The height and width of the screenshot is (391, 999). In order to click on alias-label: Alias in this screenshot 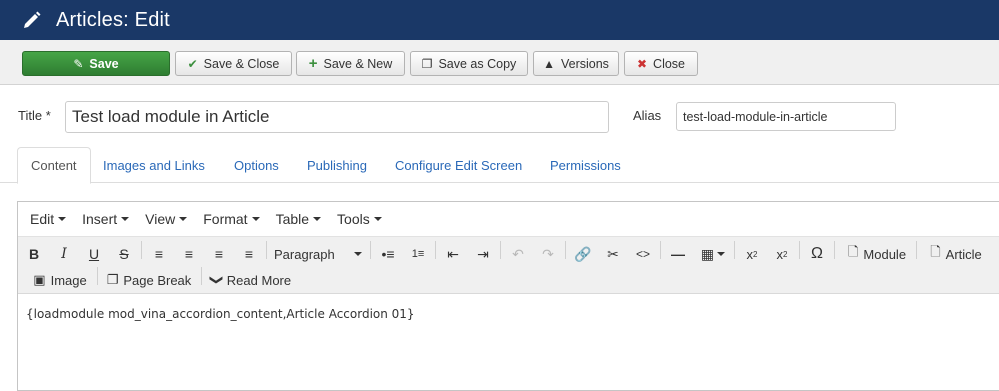, I will do `click(647, 115)`.